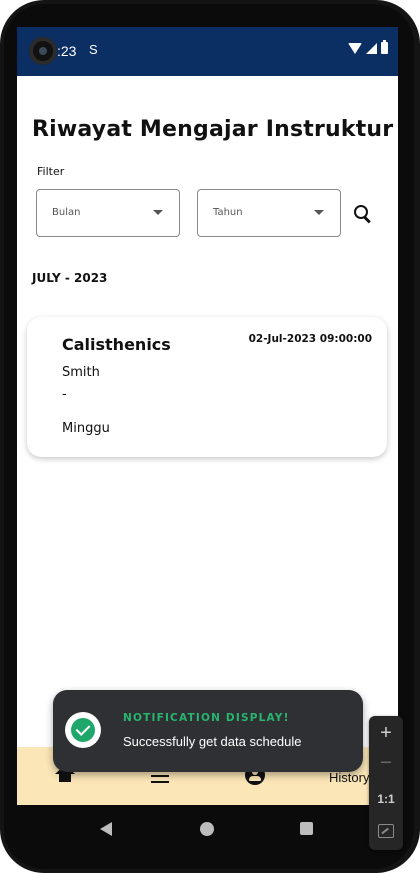 The height and width of the screenshot is (873, 420). What do you see at coordinates (386, 733) in the screenshot?
I see `zoom-in-button: +` at bounding box center [386, 733].